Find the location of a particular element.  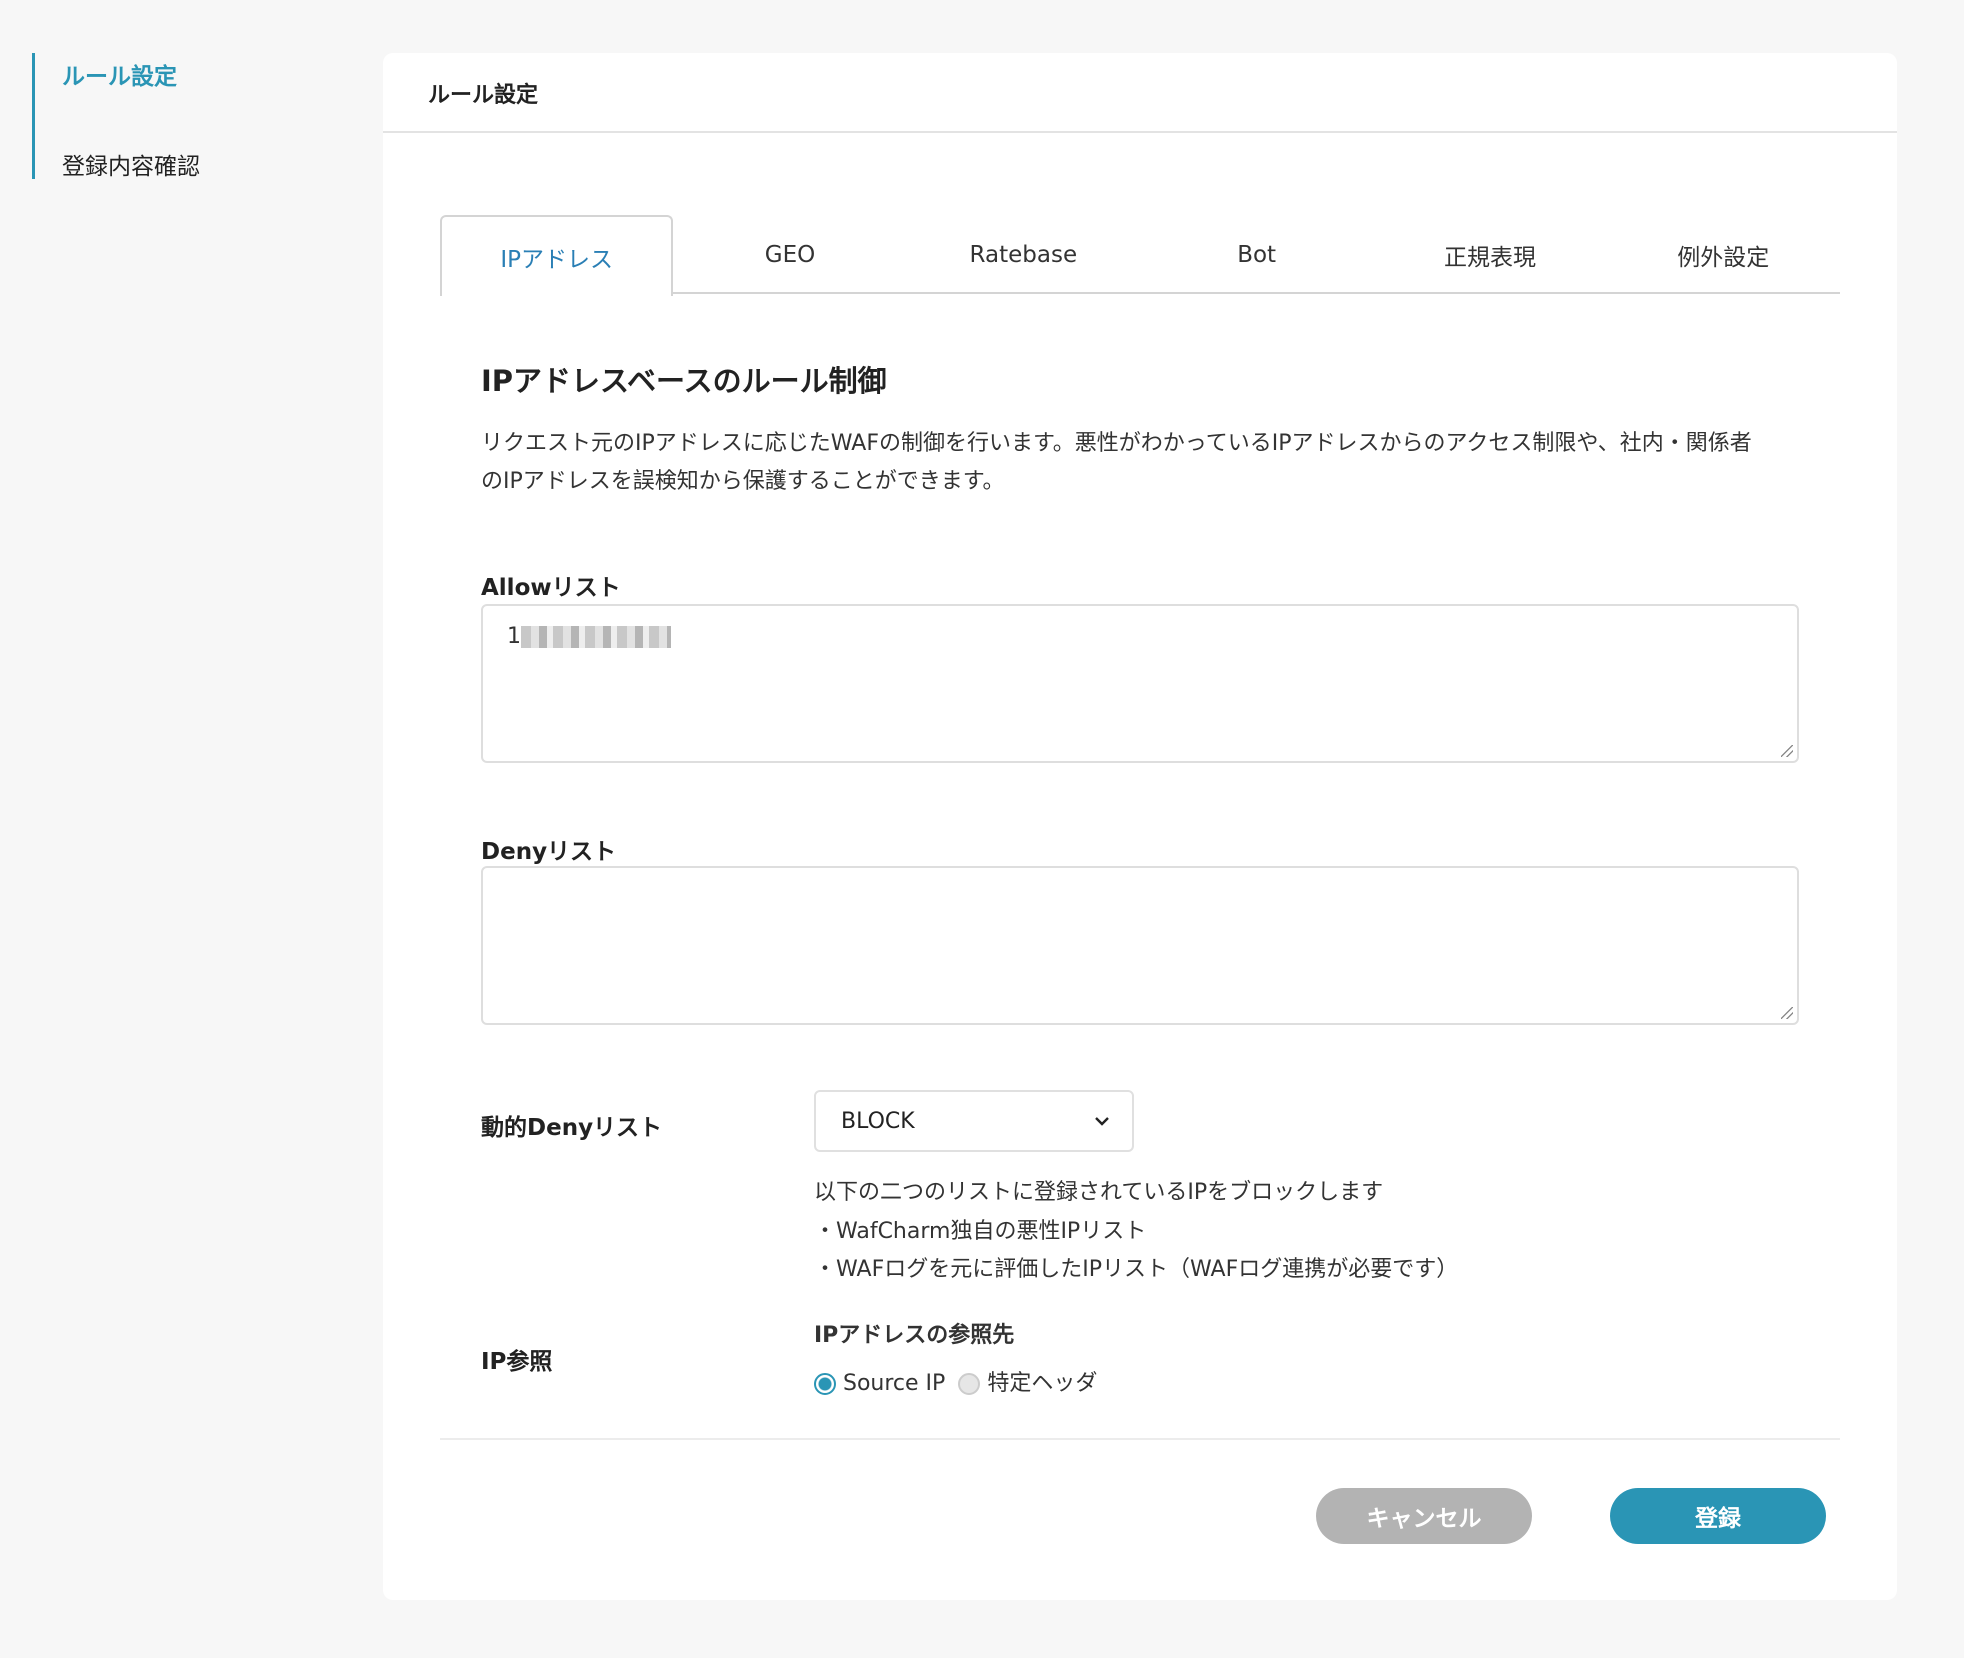

dynamic-deny-help-2: ・WafCharm独自の悪性IPリスト is located at coordinates (980, 1231).